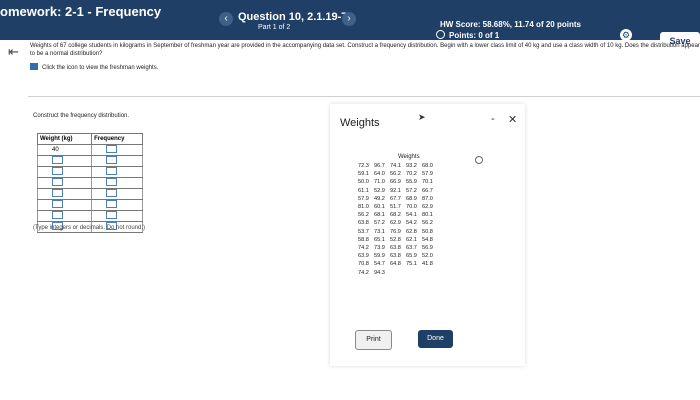 The width and height of the screenshot is (700, 400). What do you see at coordinates (395, 231) in the screenshot?
I see `weight-value: 76.9` at bounding box center [395, 231].